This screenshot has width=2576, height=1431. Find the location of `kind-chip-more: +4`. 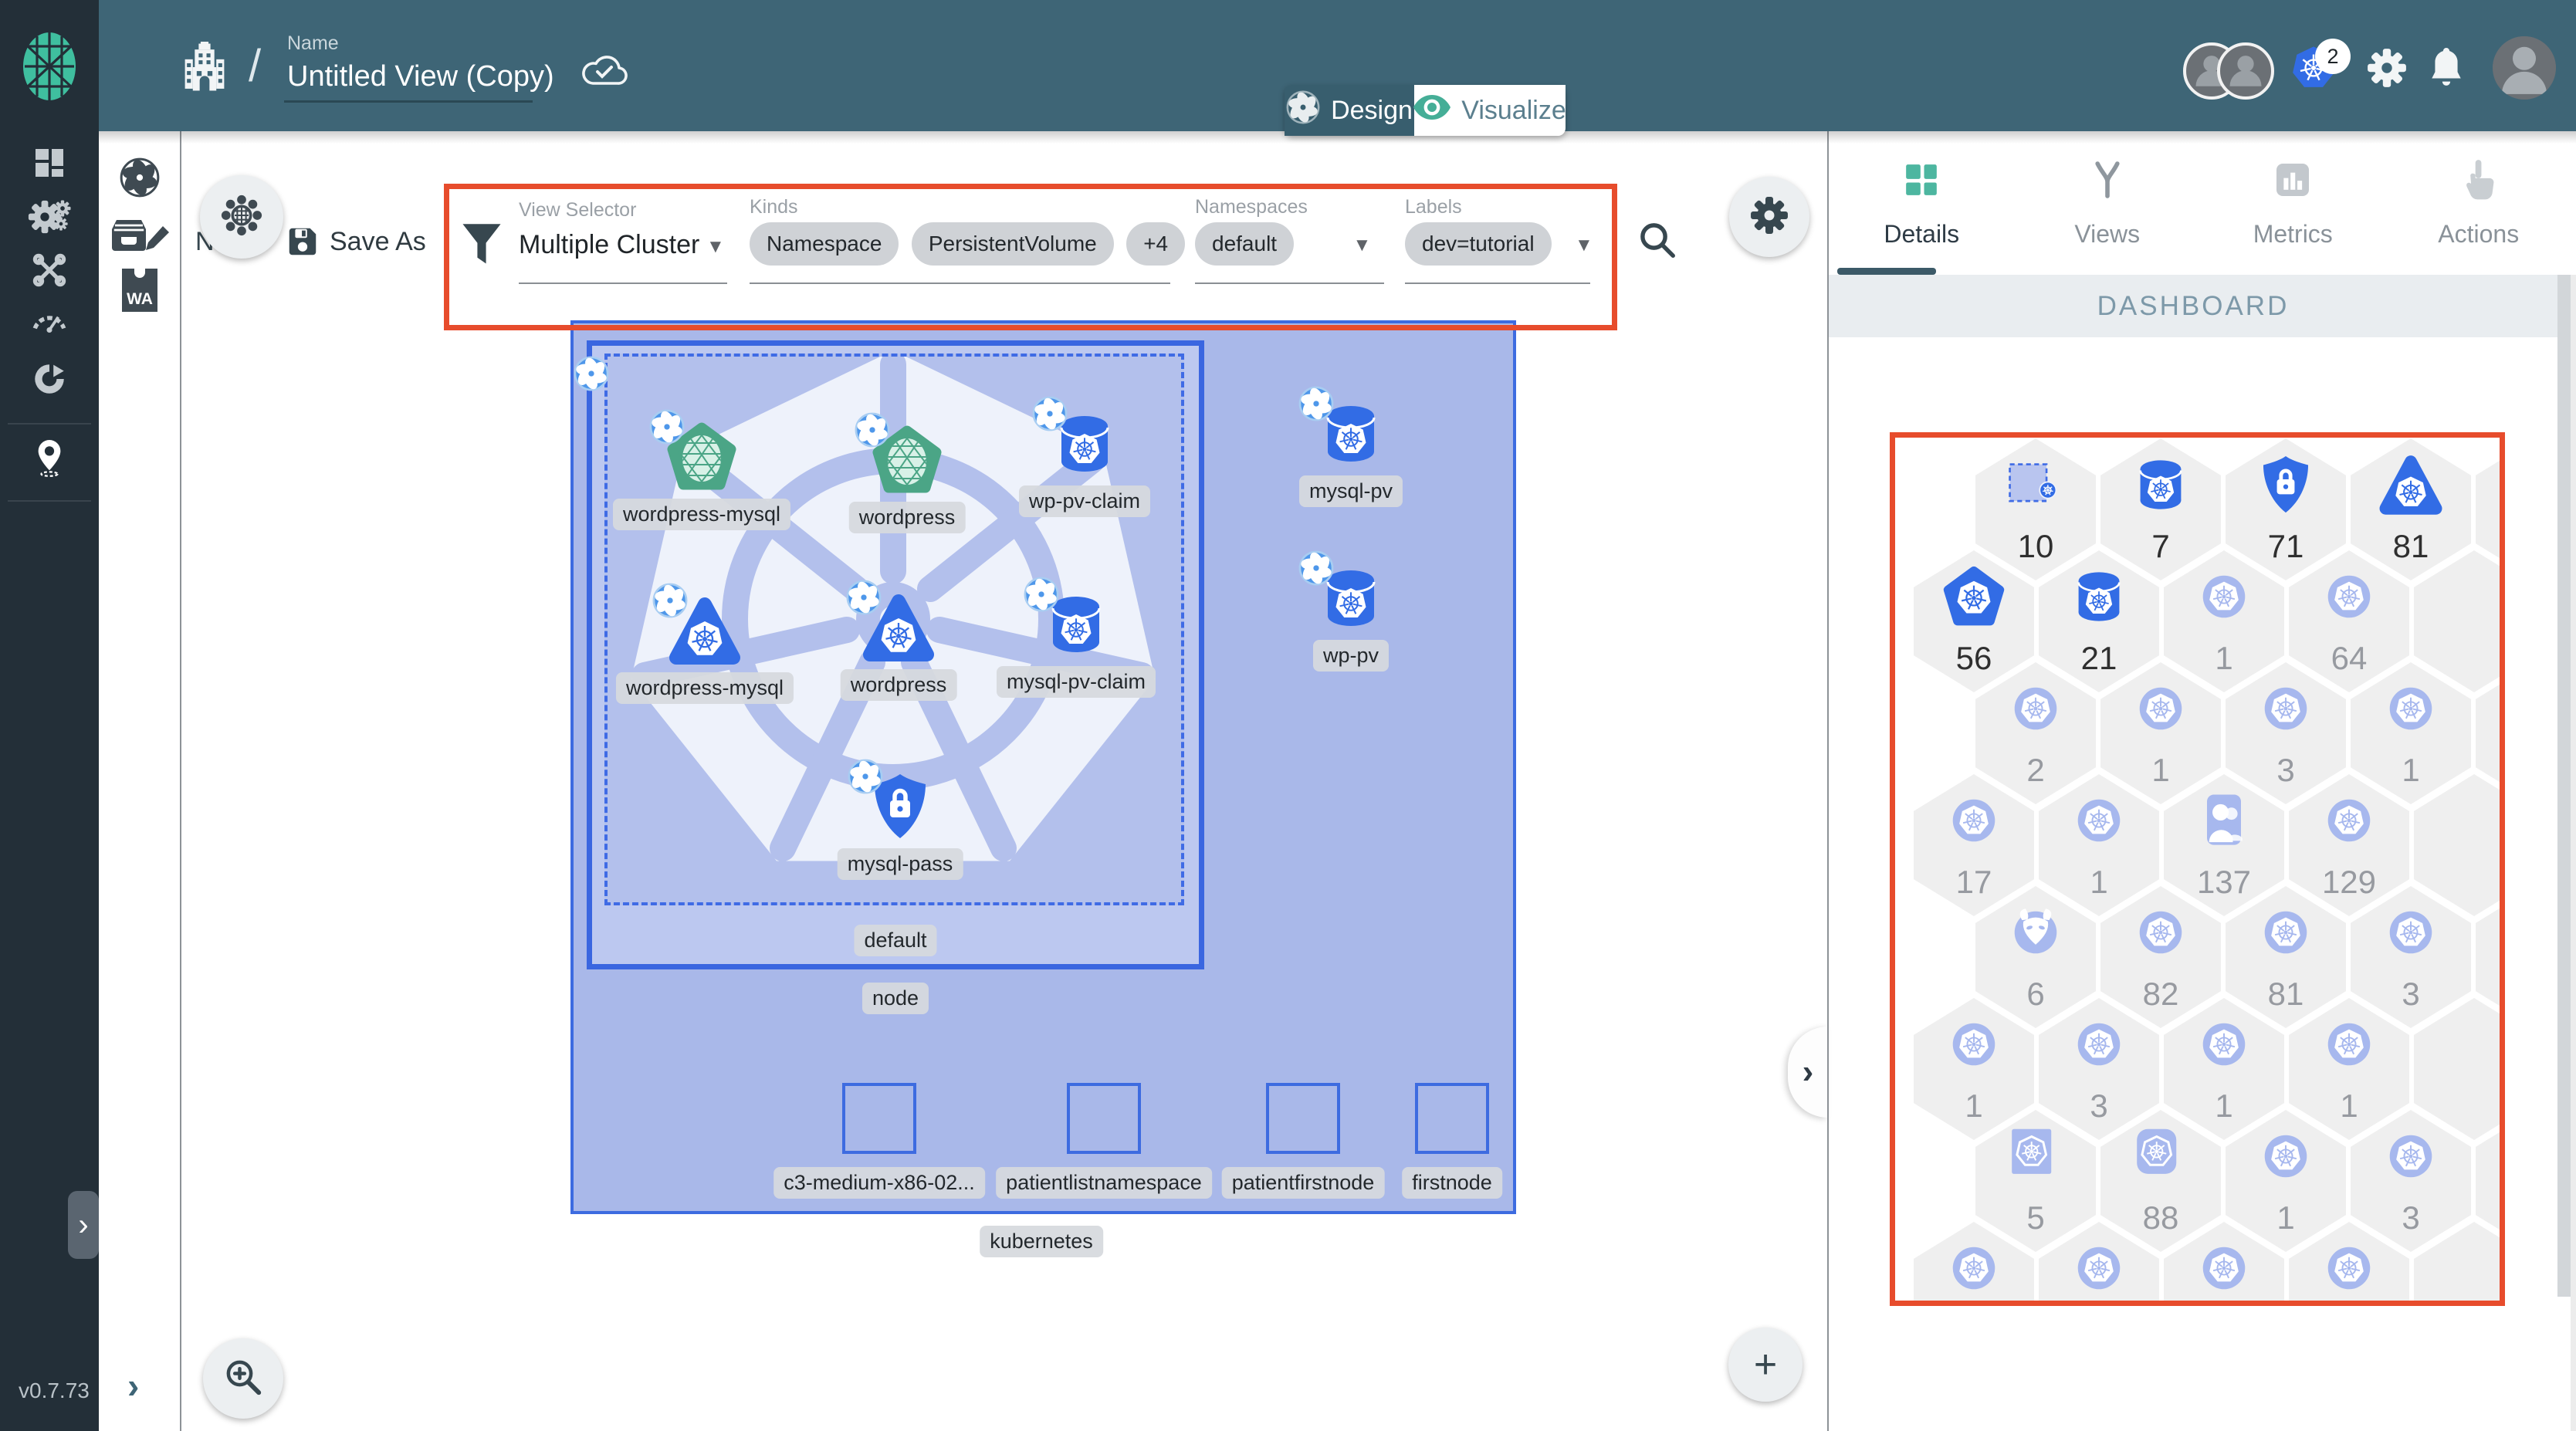

kind-chip-more: +4 is located at coordinates (1156, 244).